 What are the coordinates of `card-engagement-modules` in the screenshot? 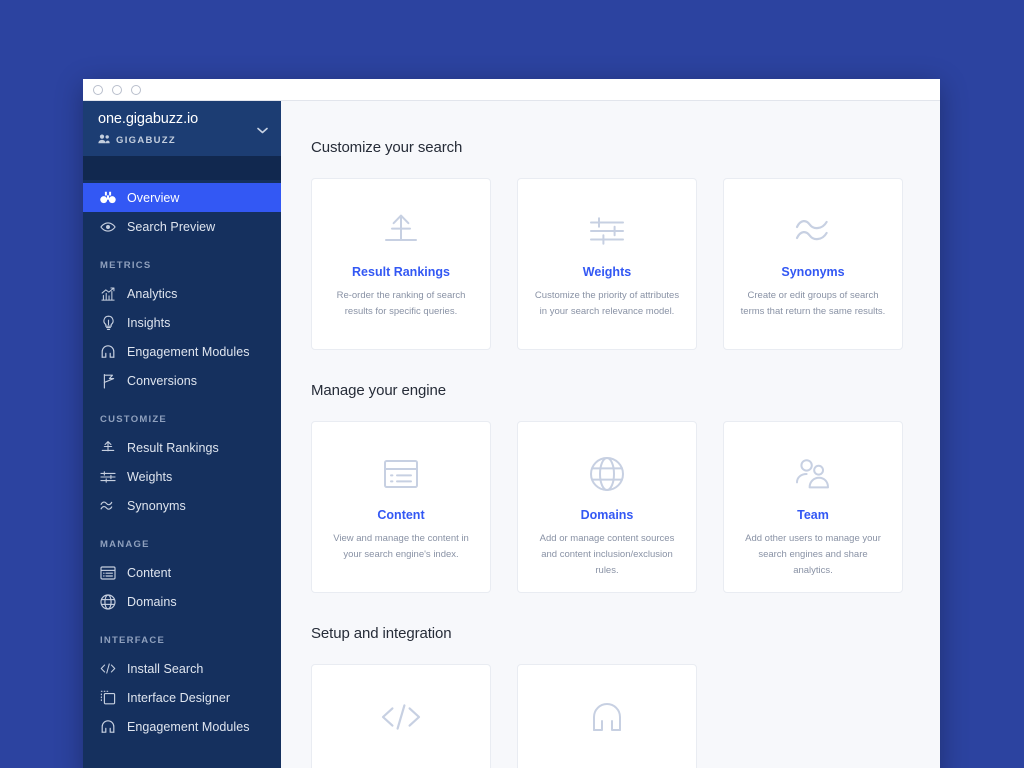 It's located at (607, 716).